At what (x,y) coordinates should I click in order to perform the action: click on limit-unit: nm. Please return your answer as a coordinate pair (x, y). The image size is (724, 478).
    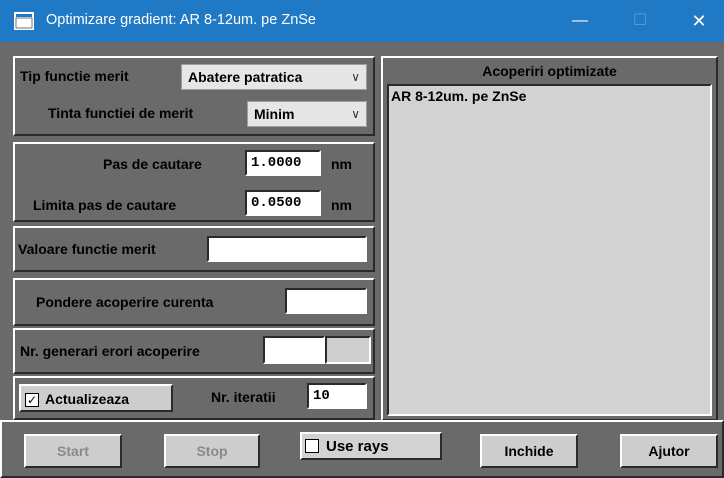
    Looking at the image, I should click on (341, 205).